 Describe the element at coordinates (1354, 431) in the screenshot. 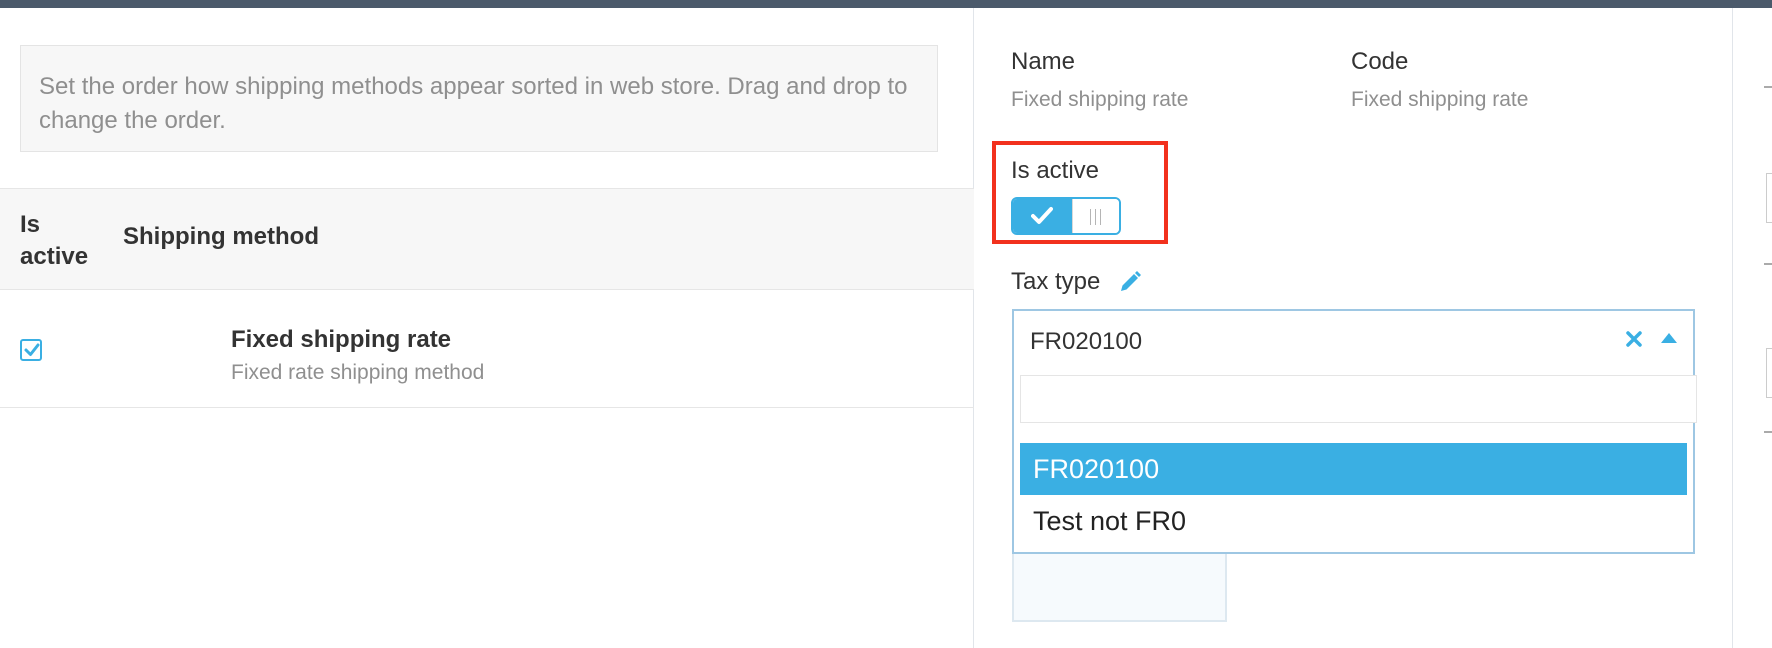

I see `tax-type-select: FR020100 FR020100 Test not FR0` at that location.